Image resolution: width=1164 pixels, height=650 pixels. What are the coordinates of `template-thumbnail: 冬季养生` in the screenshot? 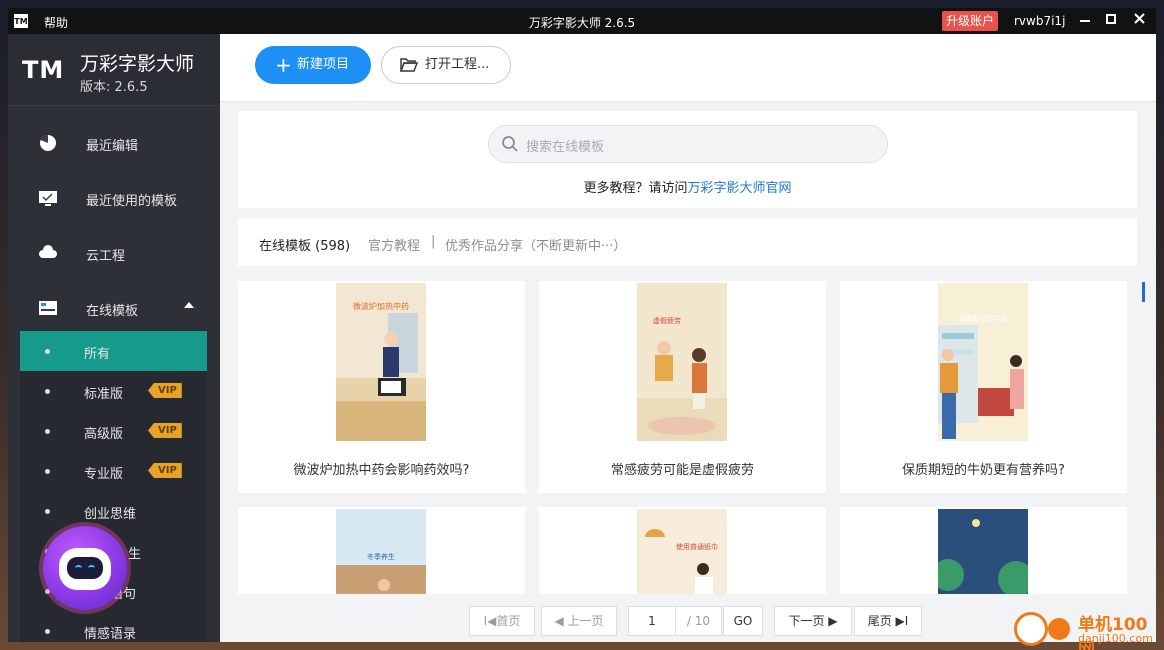 It's located at (381, 551).